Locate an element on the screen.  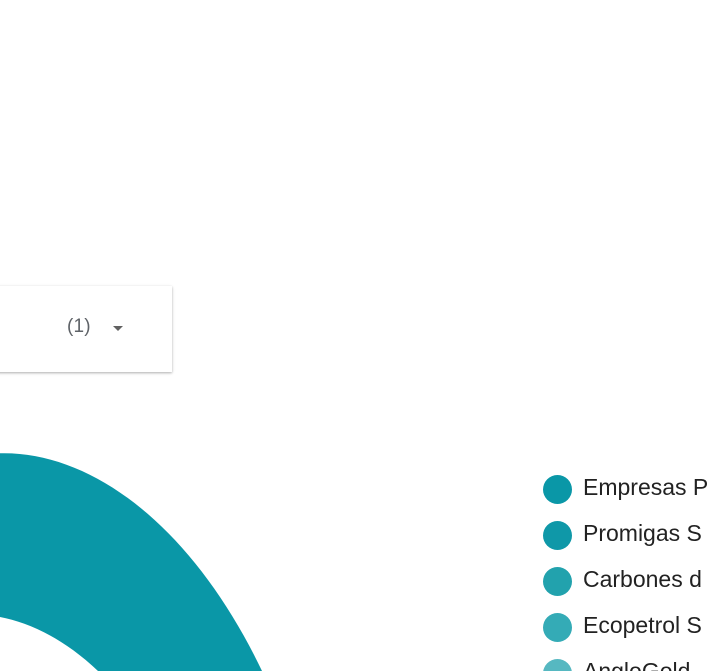
donut-slice is located at coordinates (131, 562).